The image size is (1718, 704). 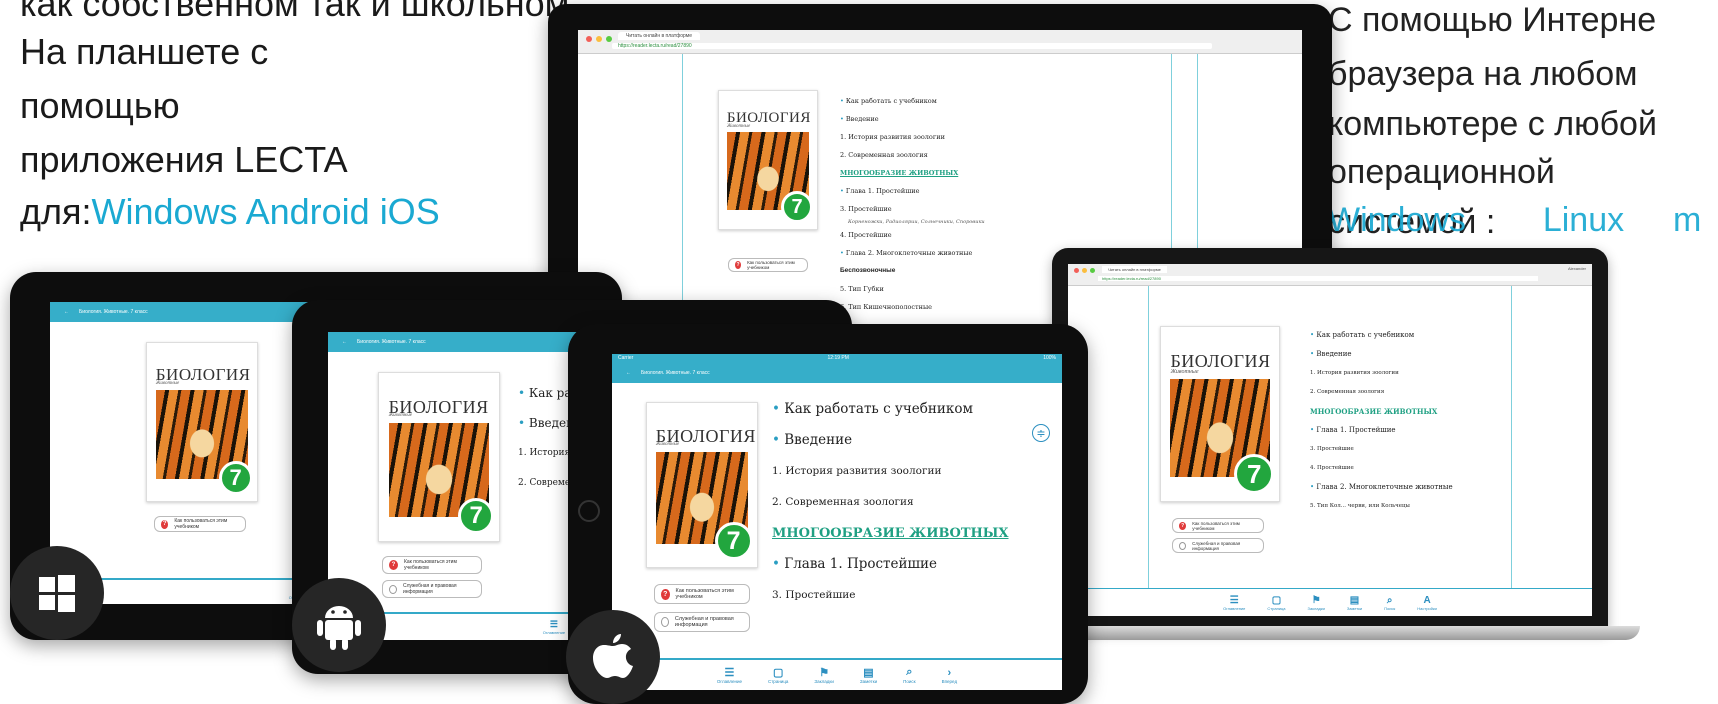 What do you see at coordinates (738, 265) in the screenshot?
I see `help-icon: ?` at bounding box center [738, 265].